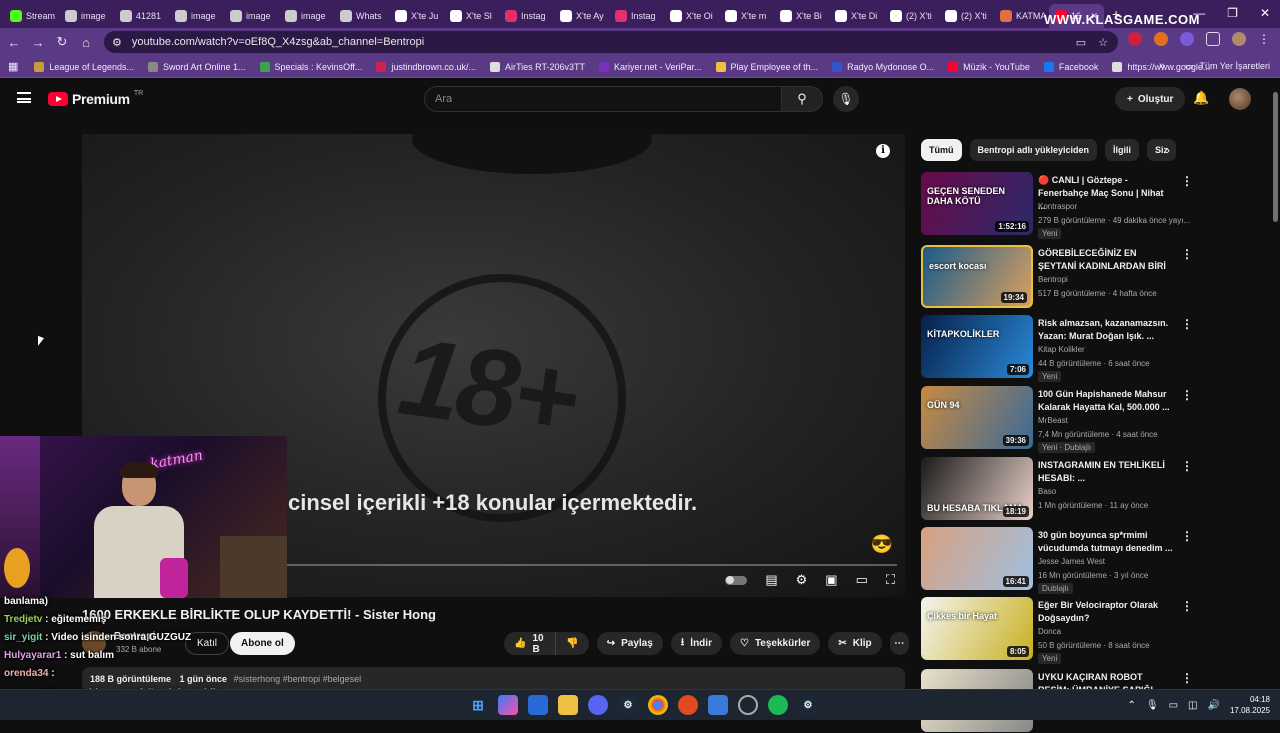 The image size is (1280, 733). I want to click on hamburger-menu-icon, so click(24, 97).